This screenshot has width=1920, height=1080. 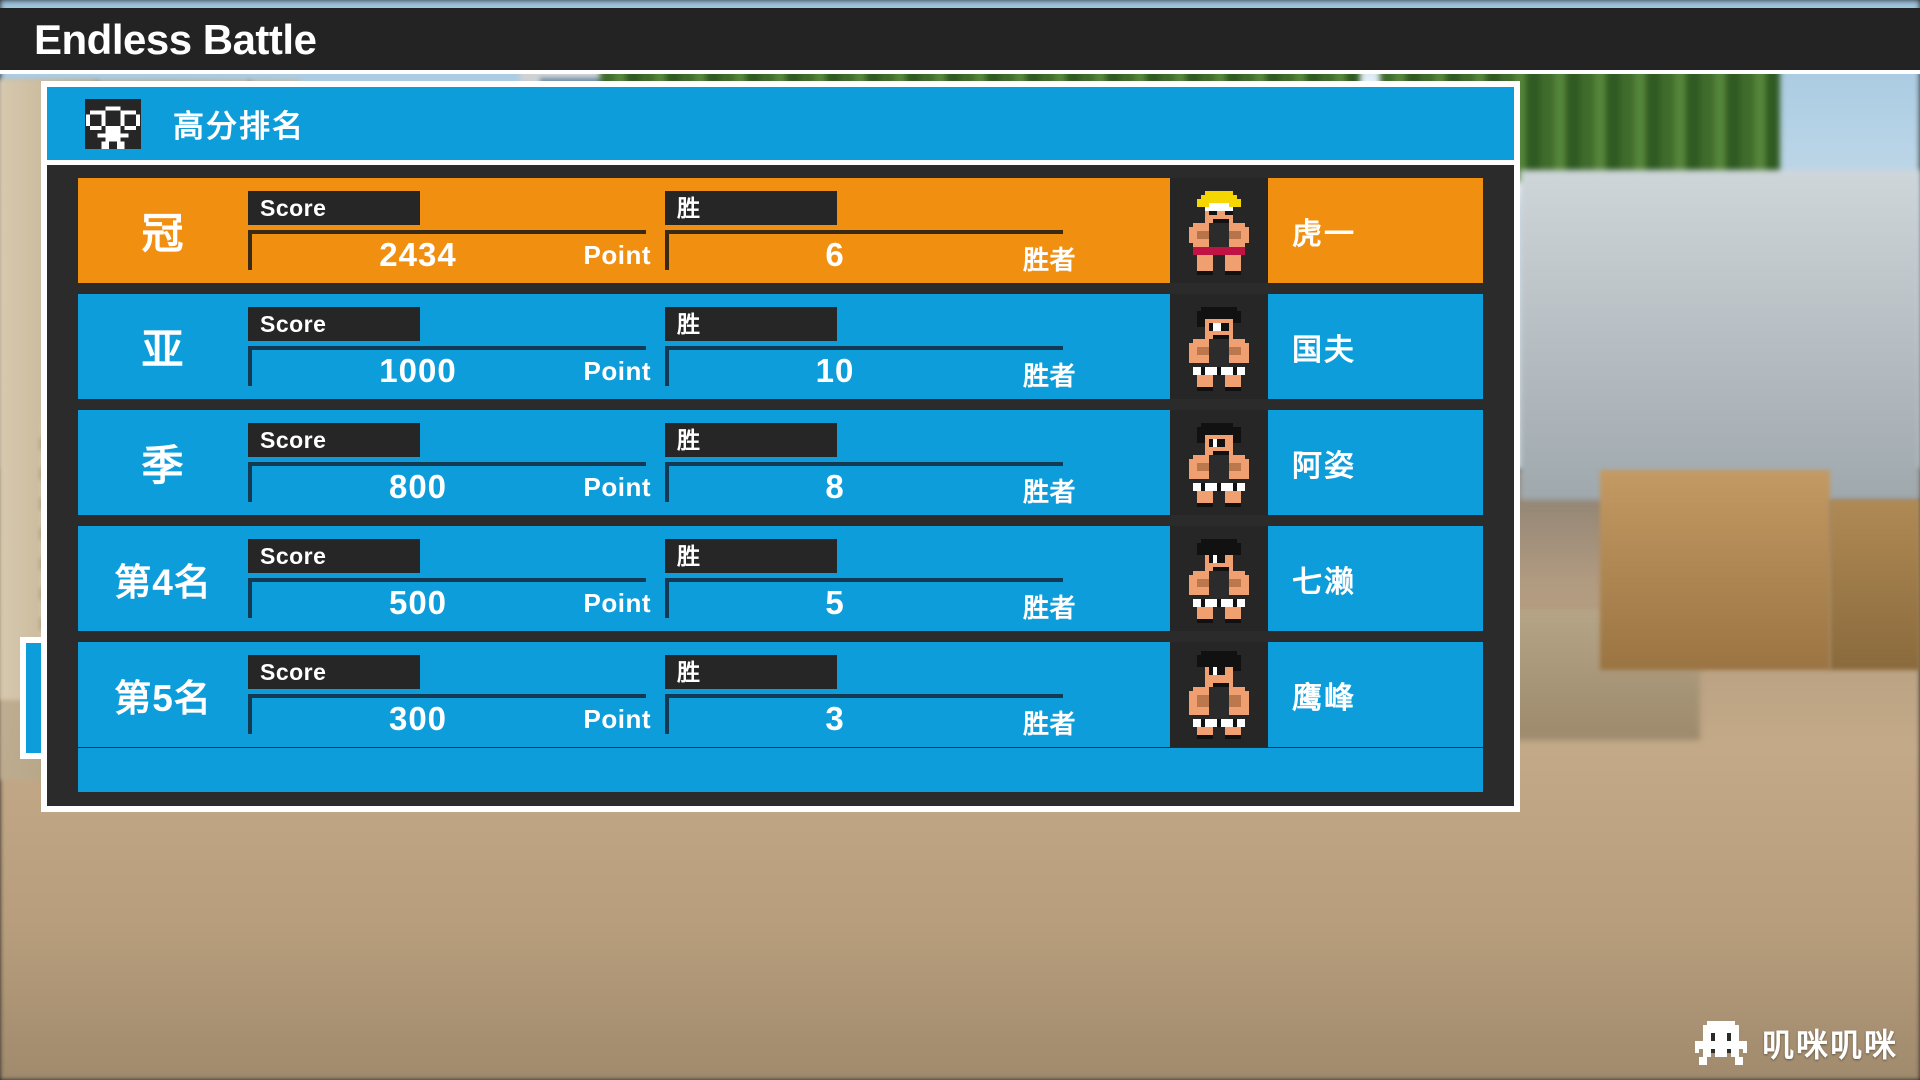 I want to click on table-row: 第4名 Score 500 Point 胜 5 胜者 七濑, so click(x=780, y=578).